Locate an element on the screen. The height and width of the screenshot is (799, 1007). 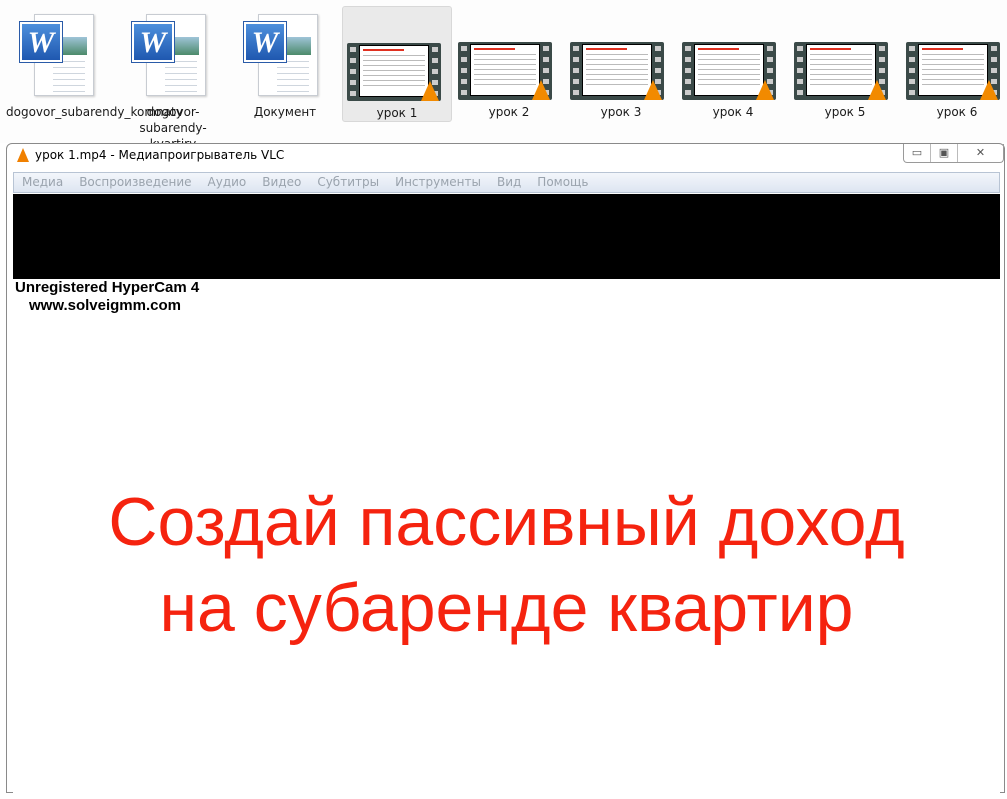
vlc-cone-icon is located at coordinates (23, 155).